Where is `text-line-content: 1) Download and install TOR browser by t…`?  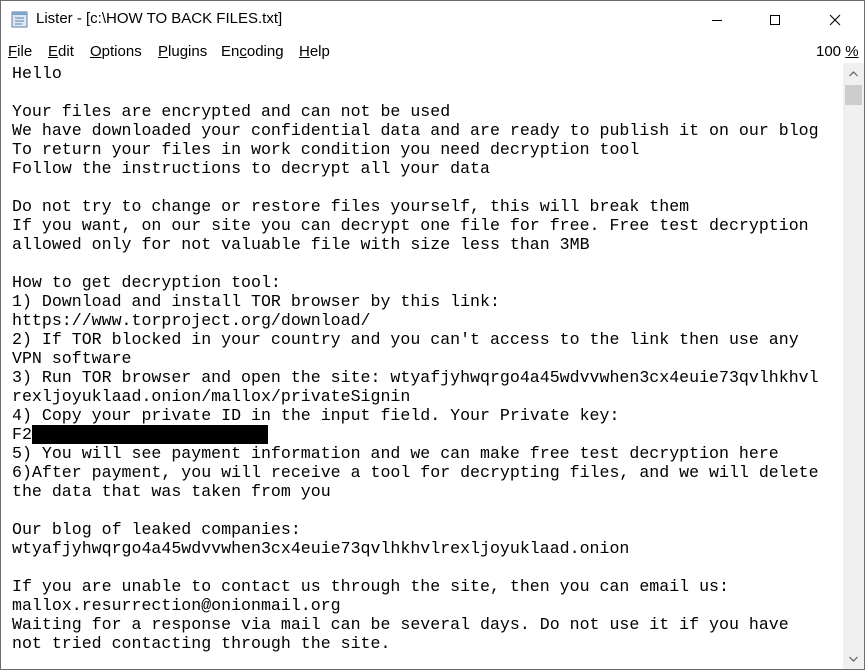 text-line-content: 1) Download and install TOR browser by t… is located at coordinates (256, 301).